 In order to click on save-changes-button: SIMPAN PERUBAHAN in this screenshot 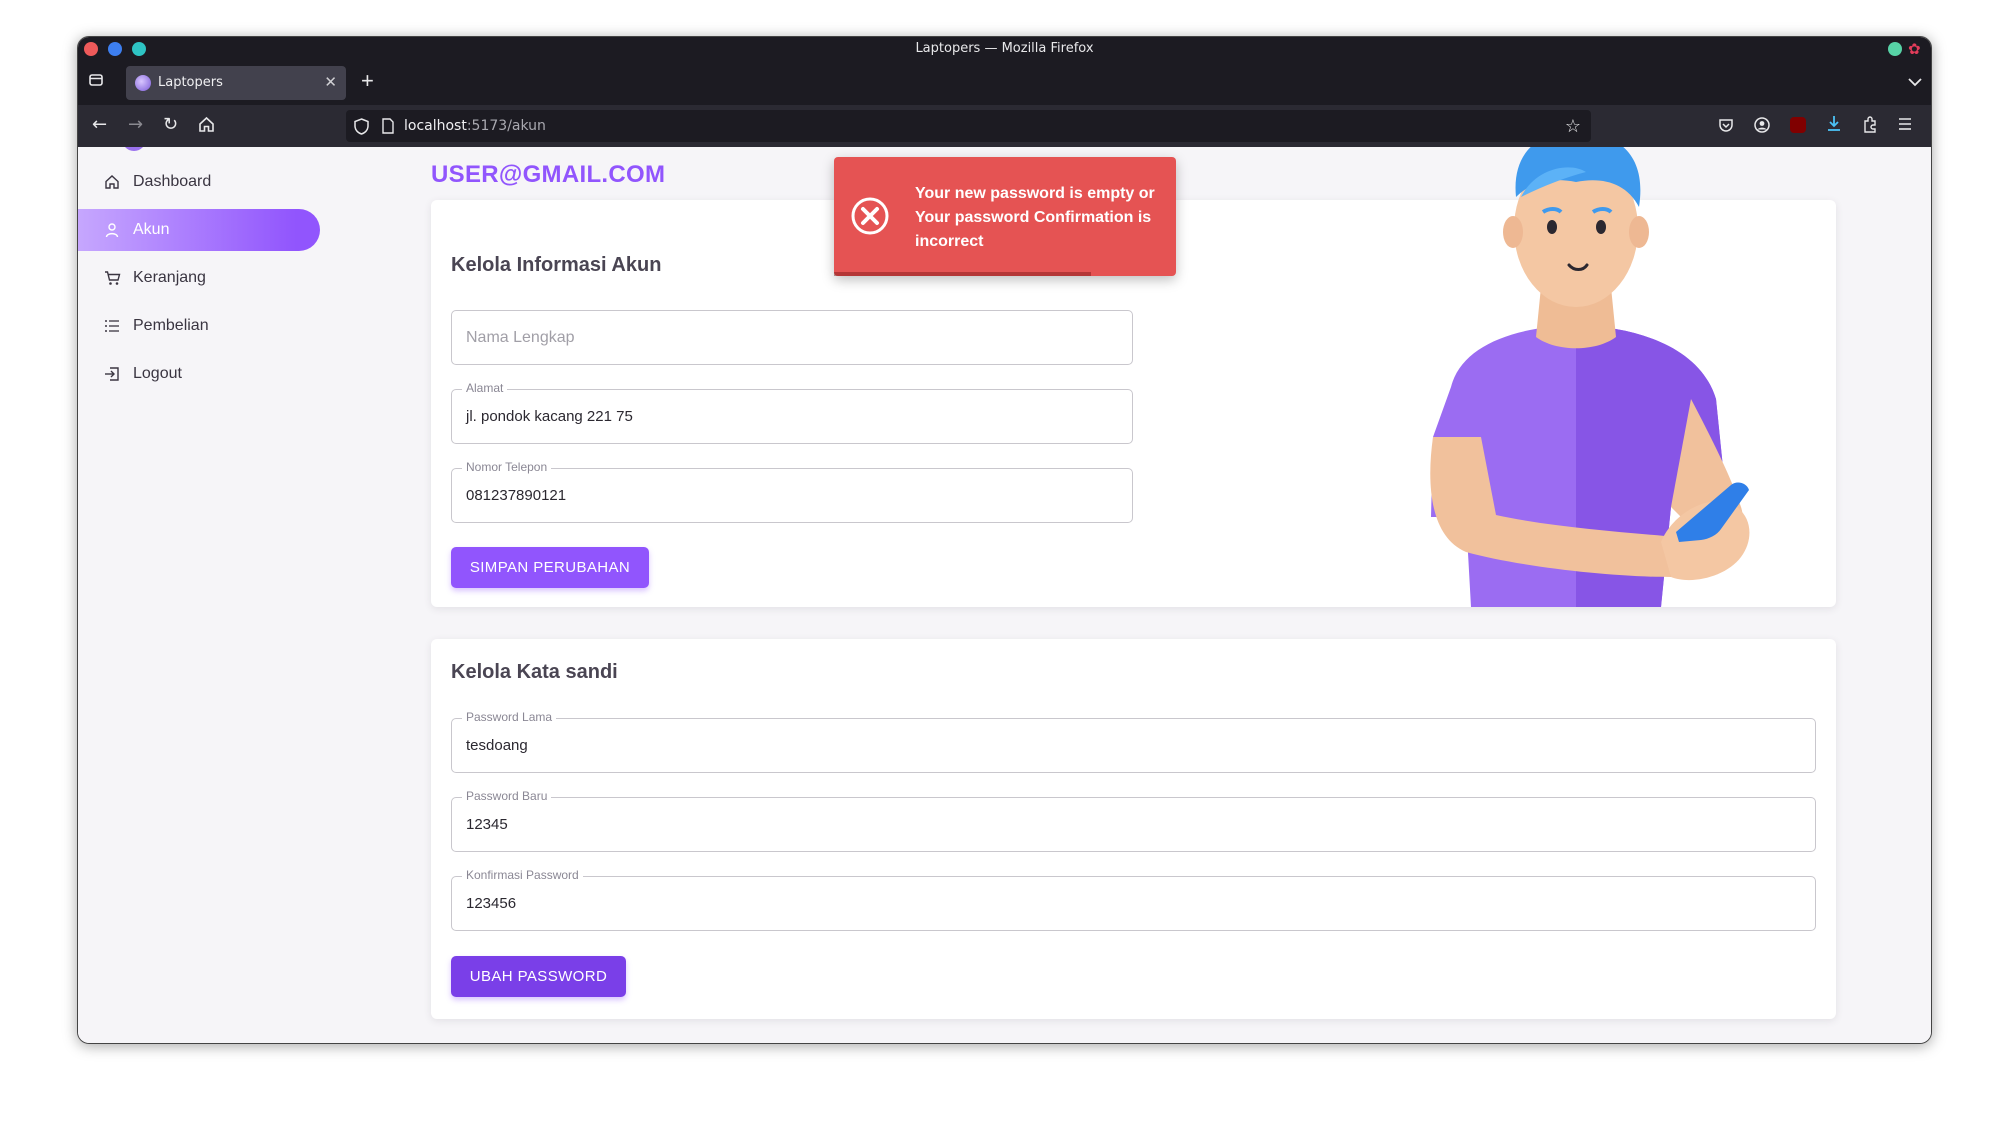, I will do `click(550, 567)`.